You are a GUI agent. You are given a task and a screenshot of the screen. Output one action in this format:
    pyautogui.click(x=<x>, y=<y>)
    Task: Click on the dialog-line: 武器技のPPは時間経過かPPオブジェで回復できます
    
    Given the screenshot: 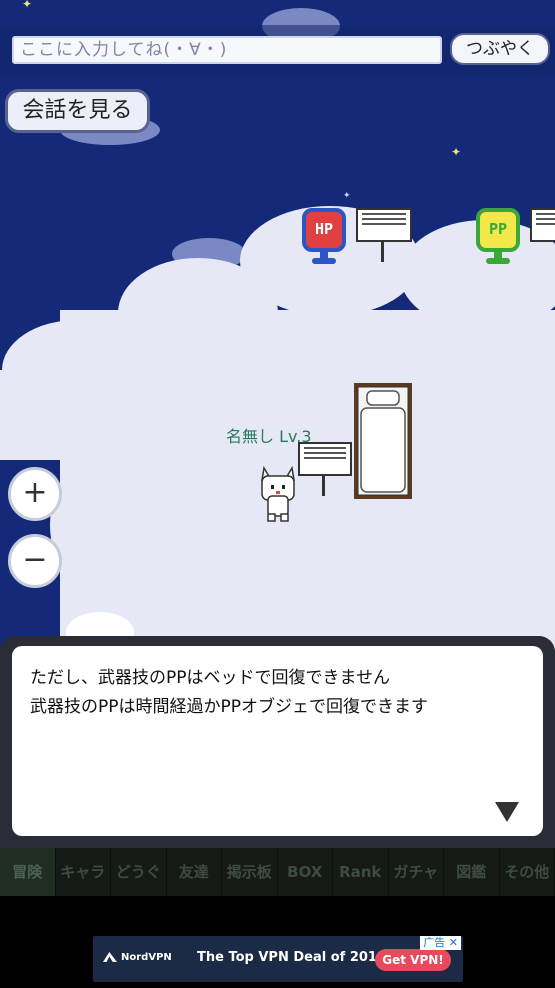 What is the action you would take?
    pyautogui.click(x=229, y=707)
    